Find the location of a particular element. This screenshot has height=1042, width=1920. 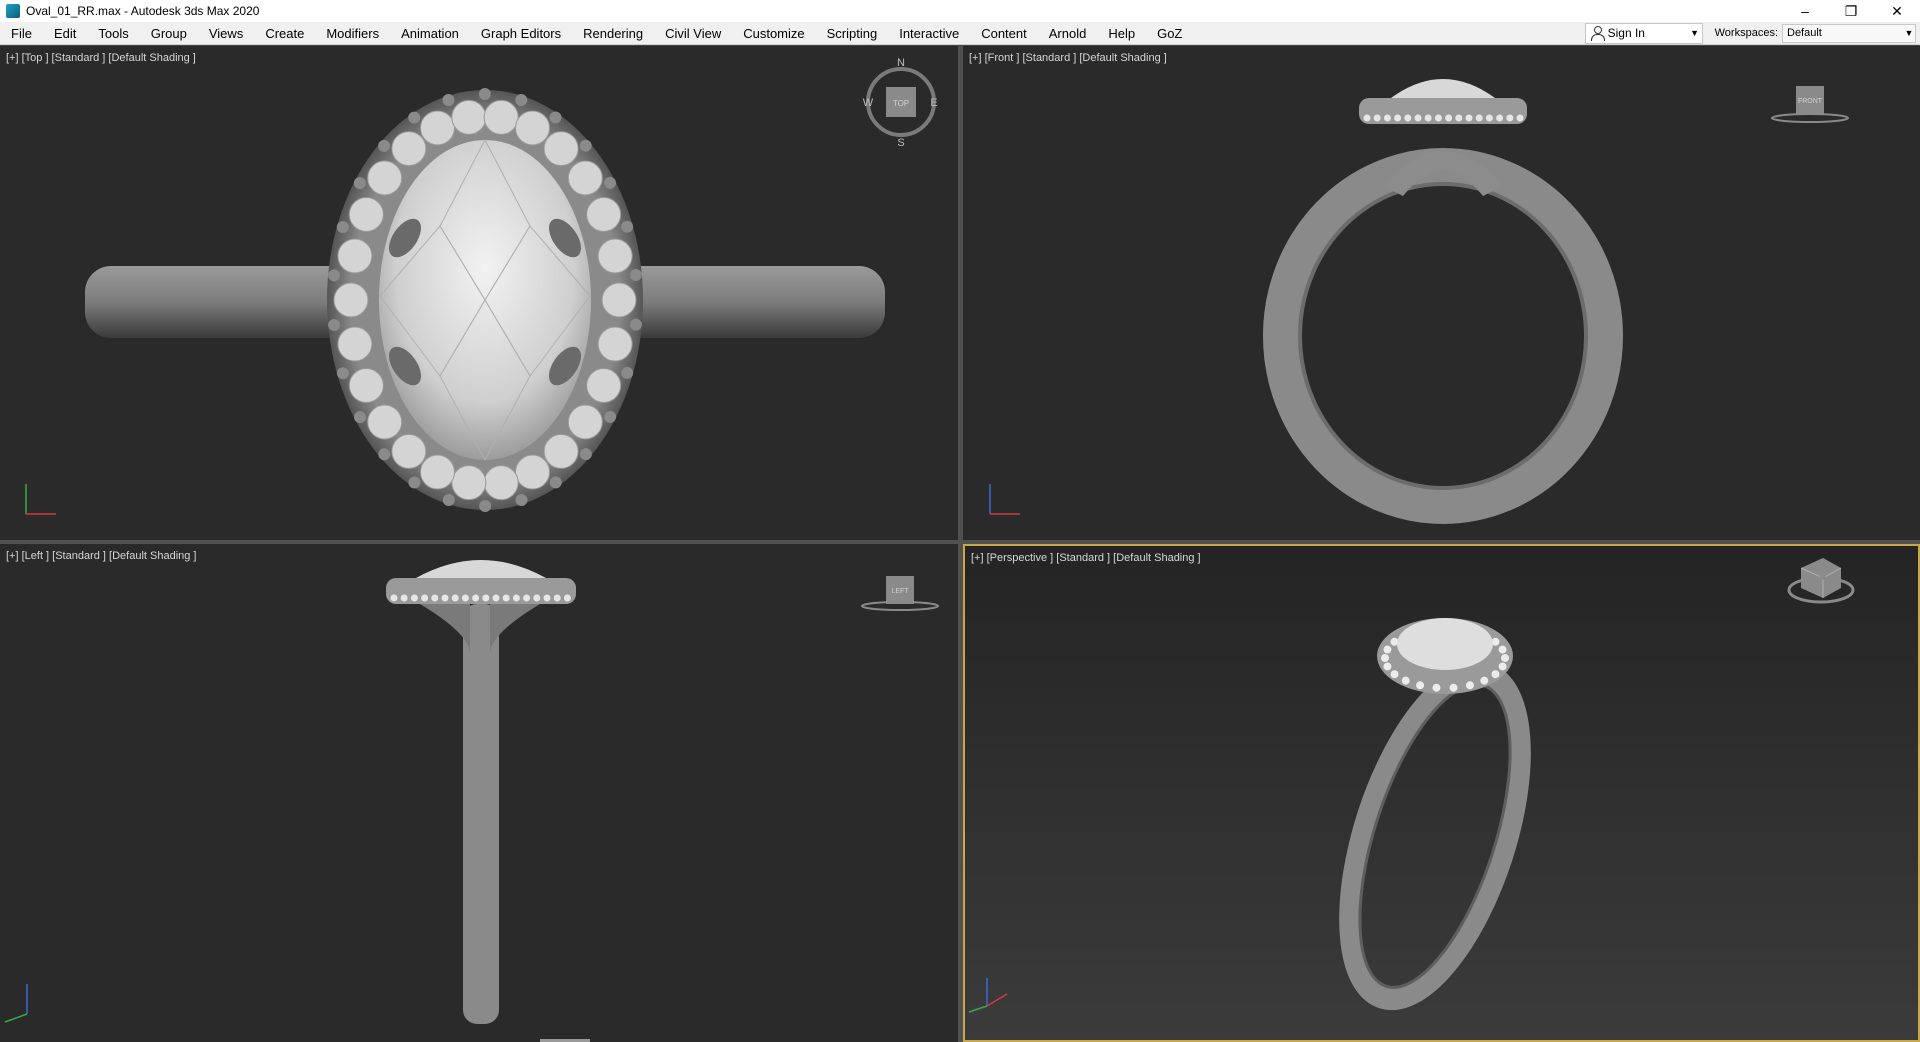

menu-scripting: Scripting is located at coordinates (852, 33).